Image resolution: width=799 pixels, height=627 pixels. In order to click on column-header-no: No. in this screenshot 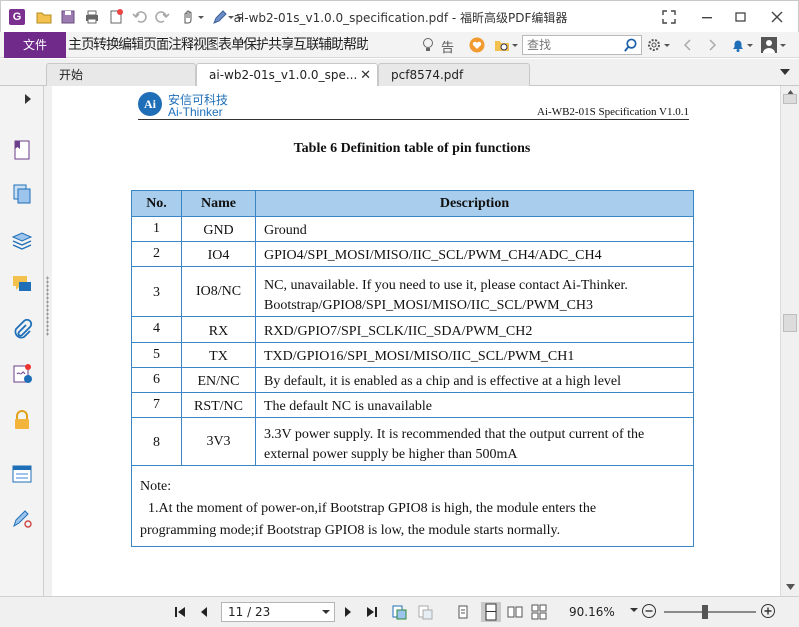, I will do `click(156, 203)`.